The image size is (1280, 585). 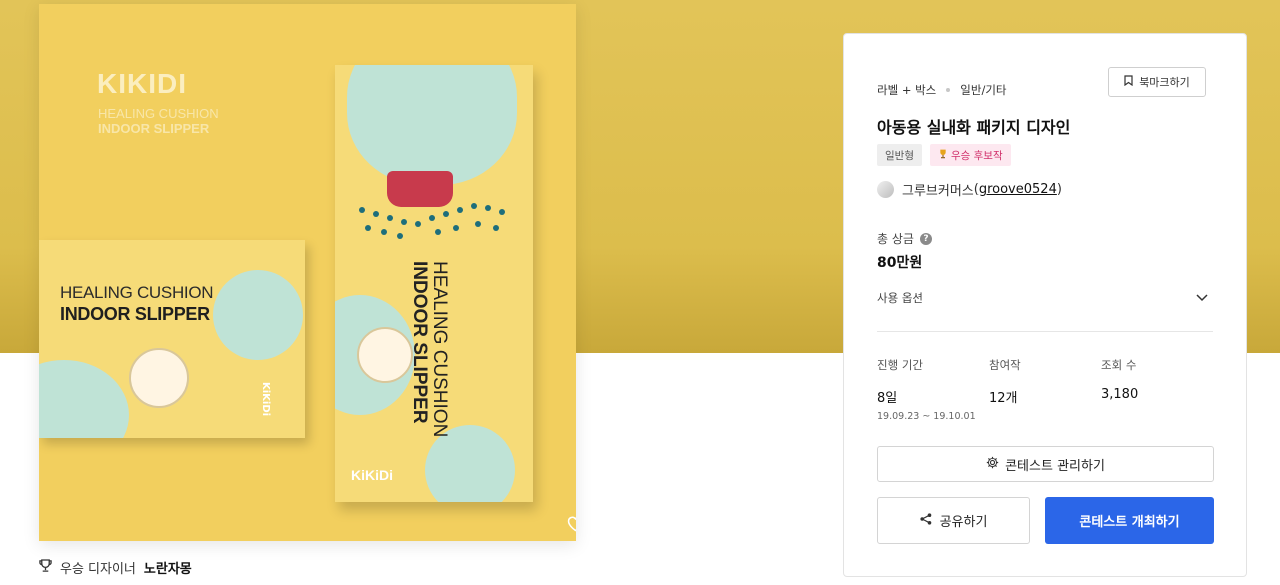 What do you see at coordinates (1055, 466) in the screenshot?
I see `manage-contest-label: 콘테스트 관리하기` at bounding box center [1055, 466].